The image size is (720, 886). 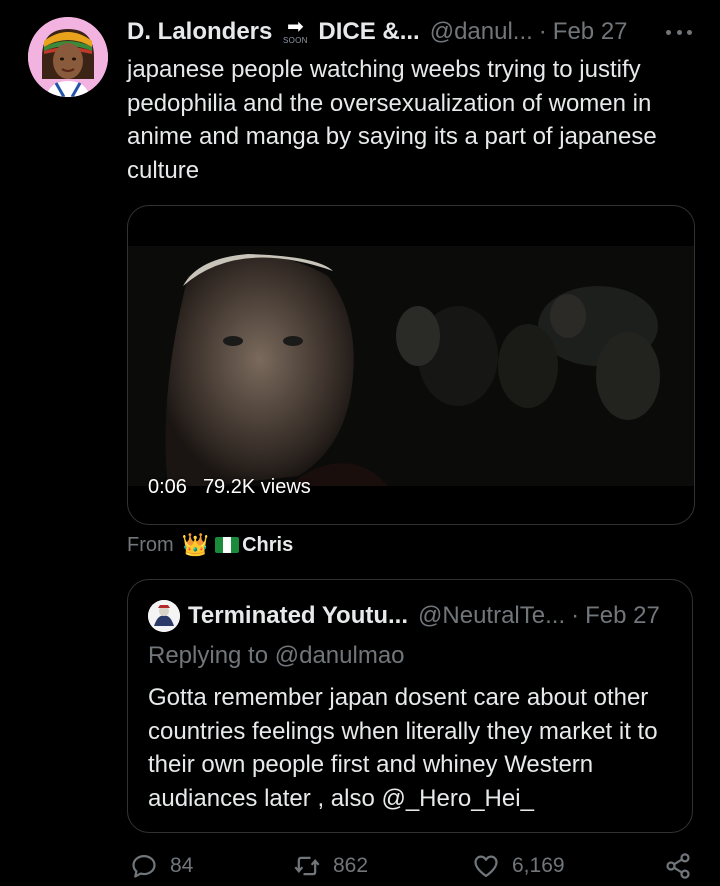 I want to click on like-count: 6,169, so click(x=538, y=865).